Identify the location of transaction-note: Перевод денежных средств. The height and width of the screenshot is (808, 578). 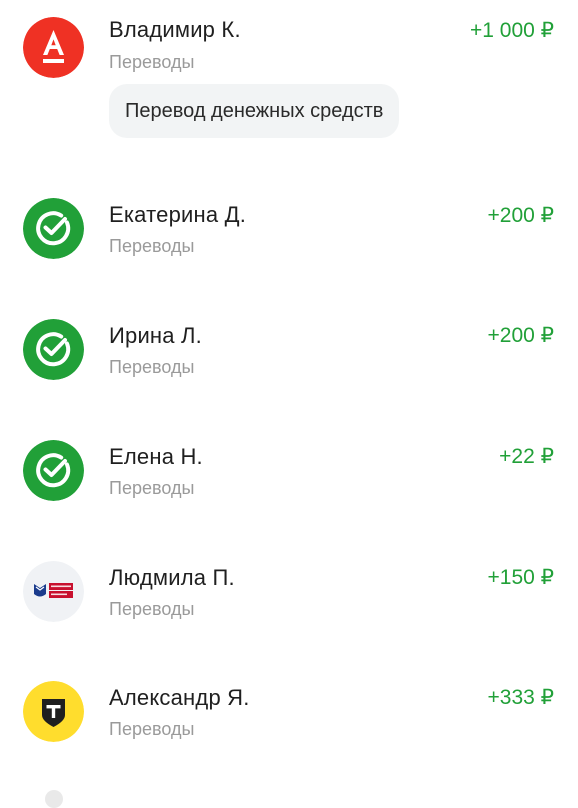
(254, 111).